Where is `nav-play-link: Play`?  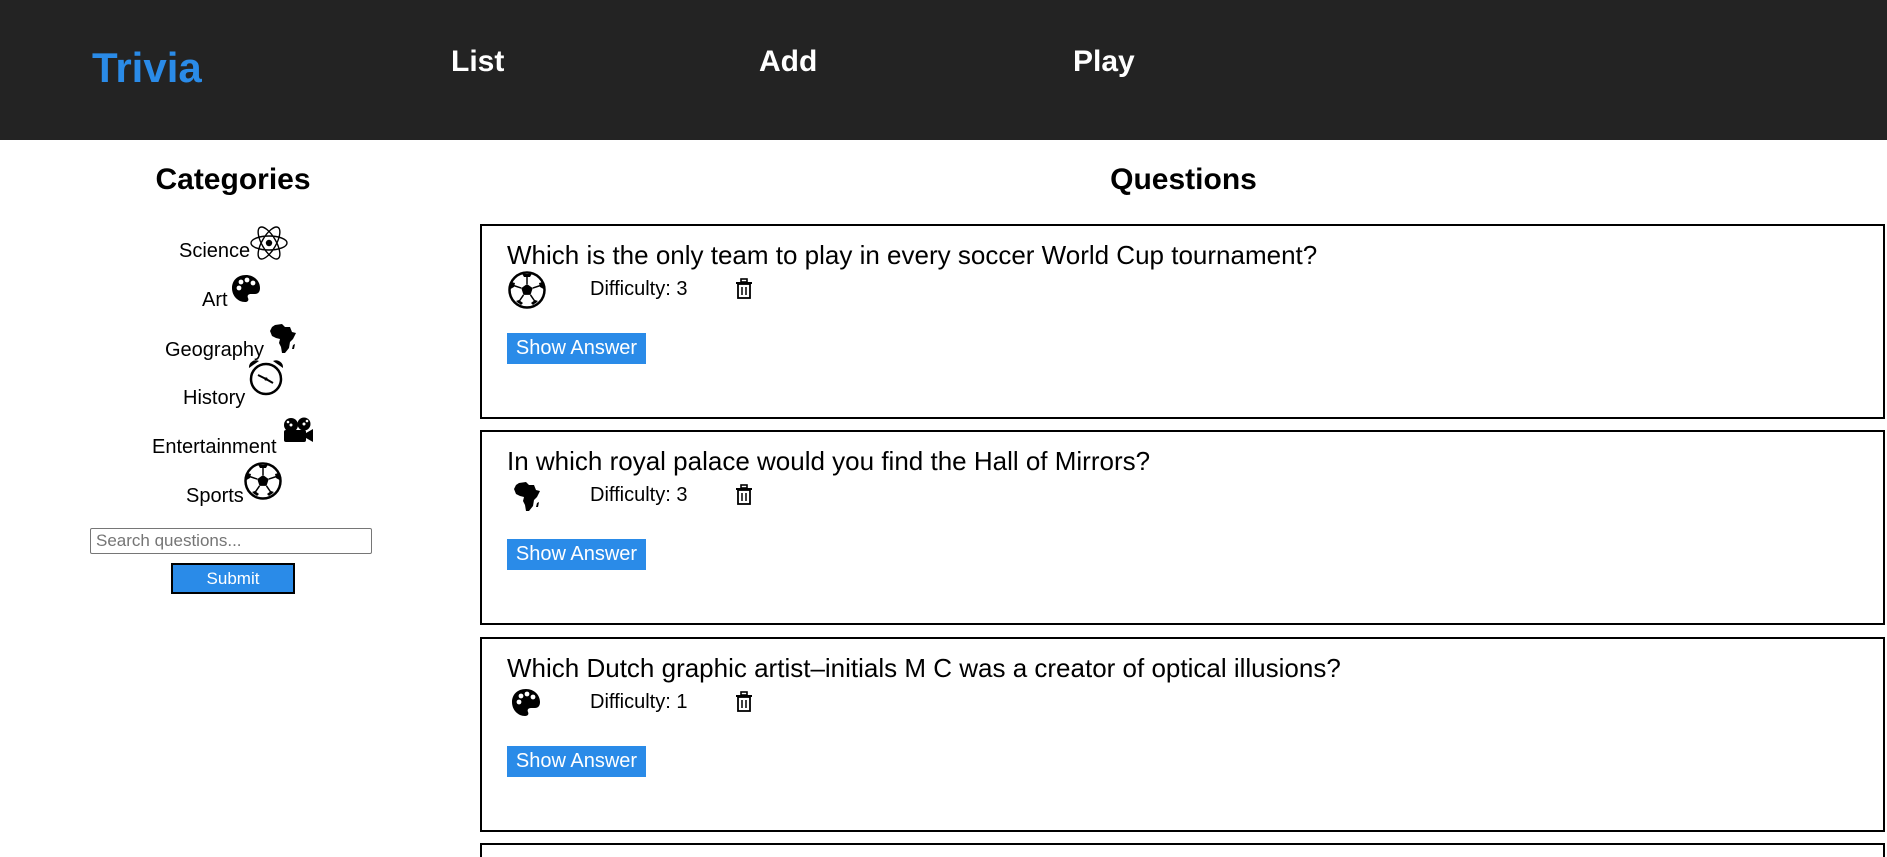
nav-play-link: Play is located at coordinates (1104, 62).